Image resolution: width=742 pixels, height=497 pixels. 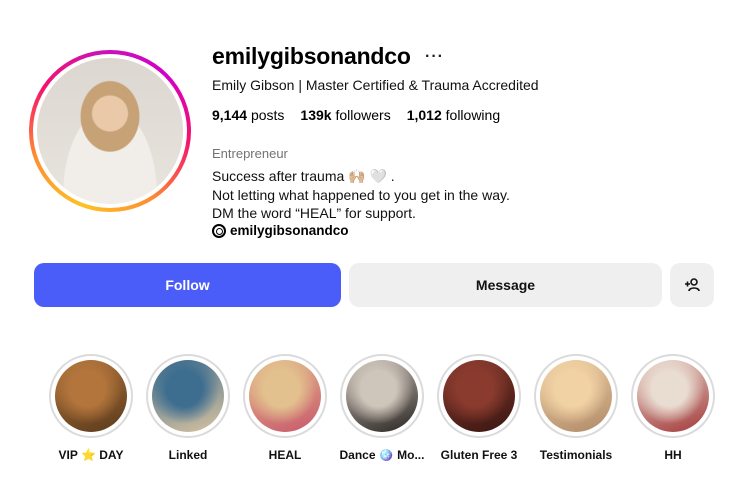 I want to click on more-options-icon: ···, so click(x=434, y=57).